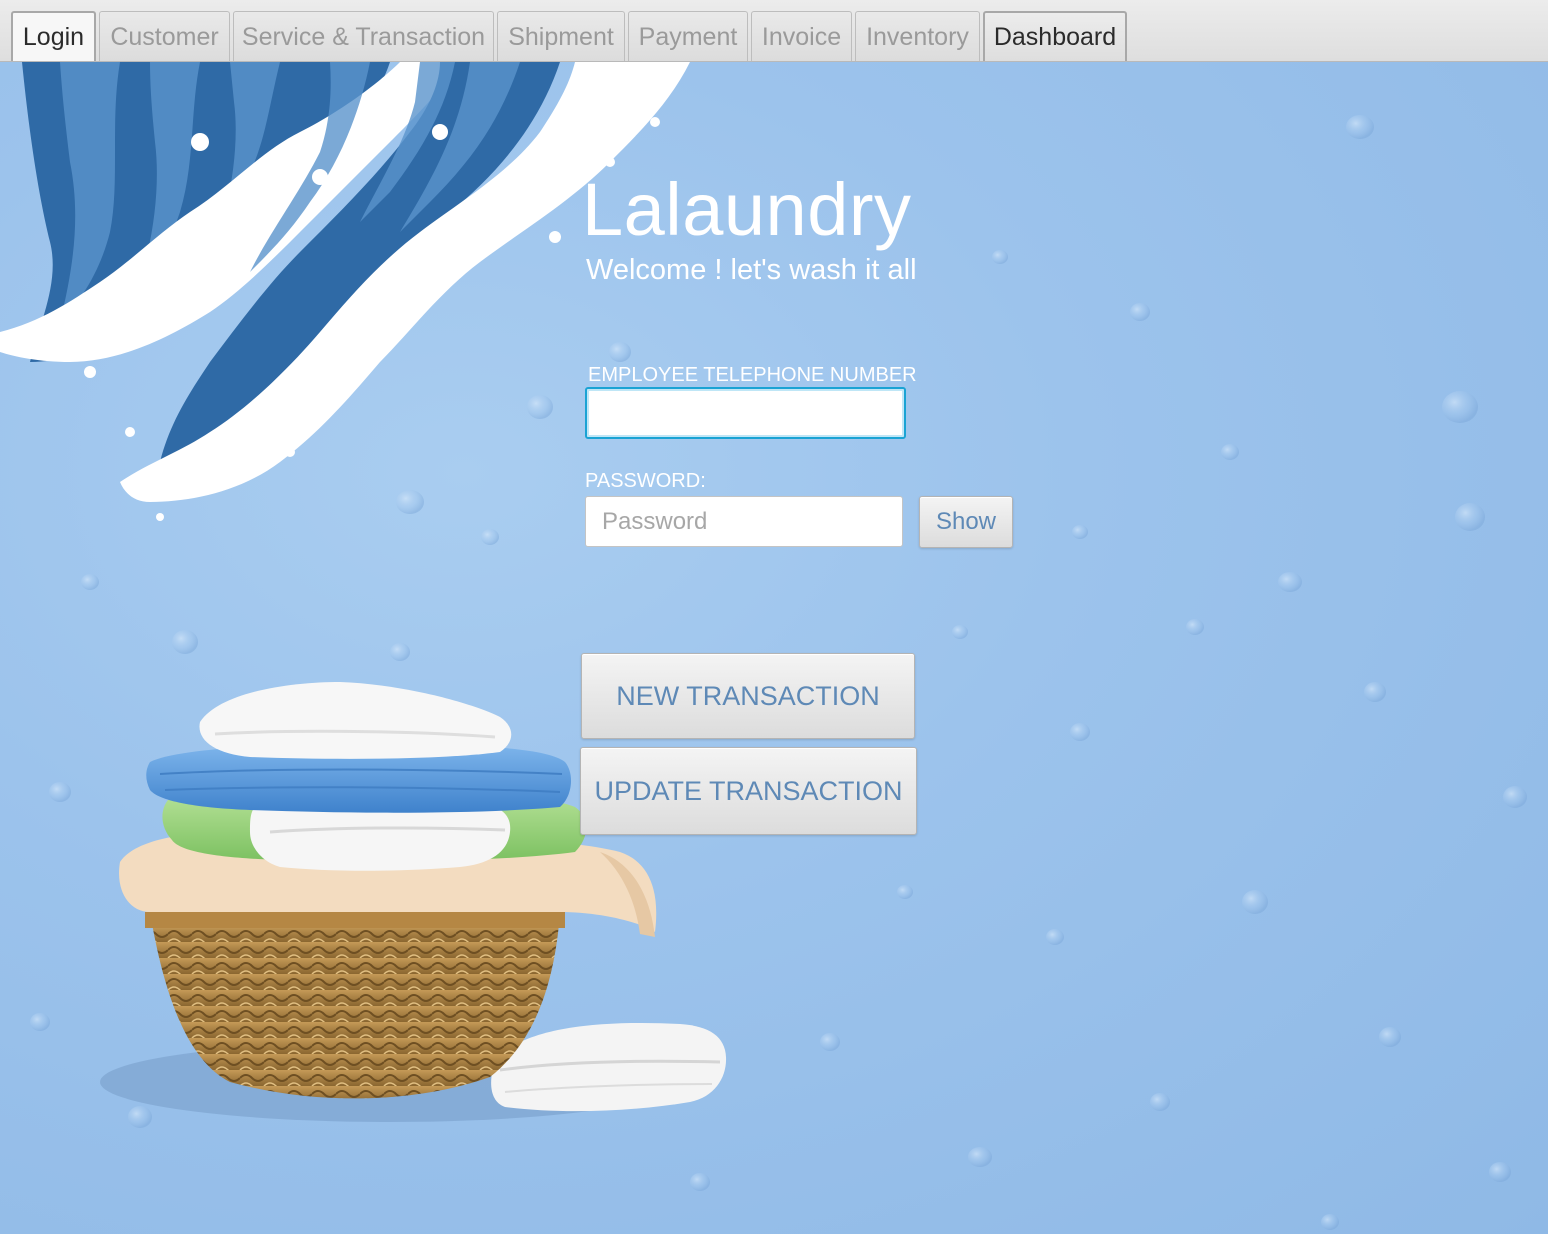  What do you see at coordinates (748, 791) in the screenshot?
I see `update-transaction-button: UPDATE TRANSACTION` at bounding box center [748, 791].